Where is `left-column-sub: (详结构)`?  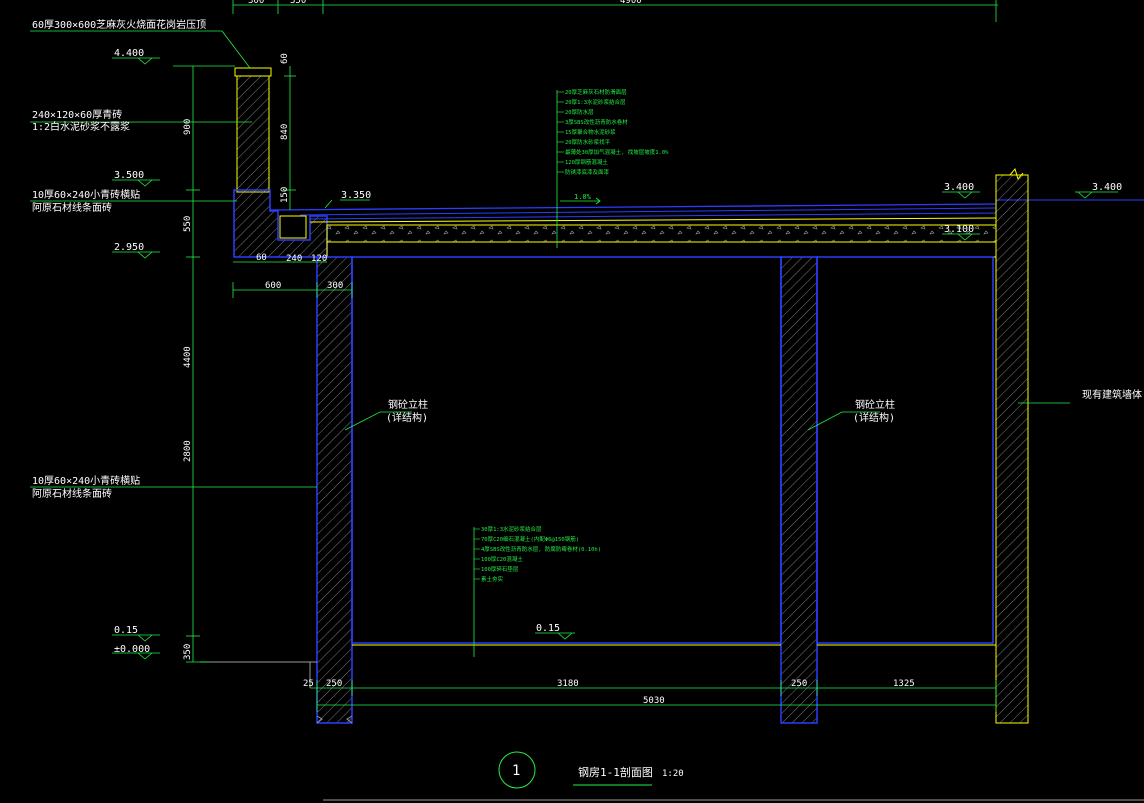 left-column-sub: (详结构) is located at coordinates (407, 417).